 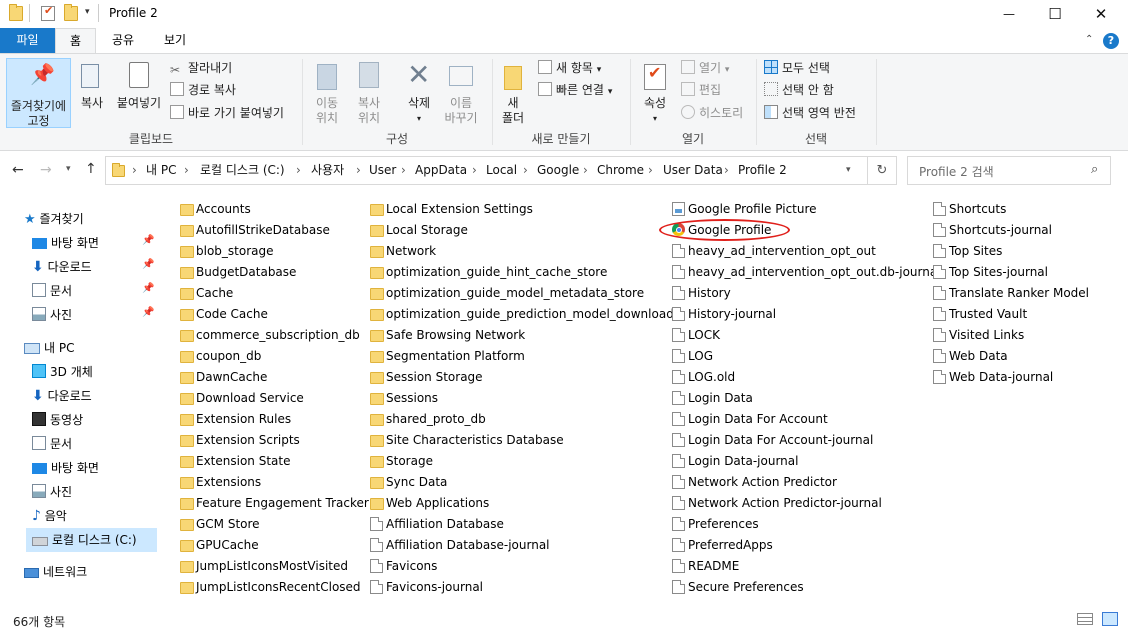 What do you see at coordinates (71, 12) in the screenshot?
I see `new-folder-icon` at bounding box center [71, 12].